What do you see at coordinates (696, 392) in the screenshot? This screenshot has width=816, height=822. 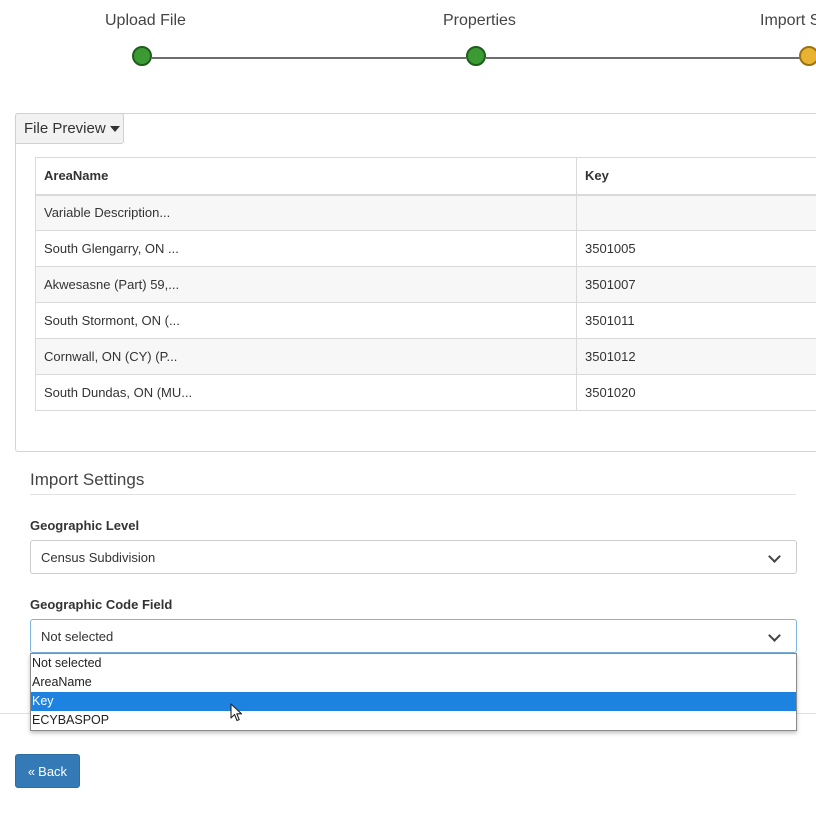 I see `table-cell: 3501020` at bounding box center [696, 392].